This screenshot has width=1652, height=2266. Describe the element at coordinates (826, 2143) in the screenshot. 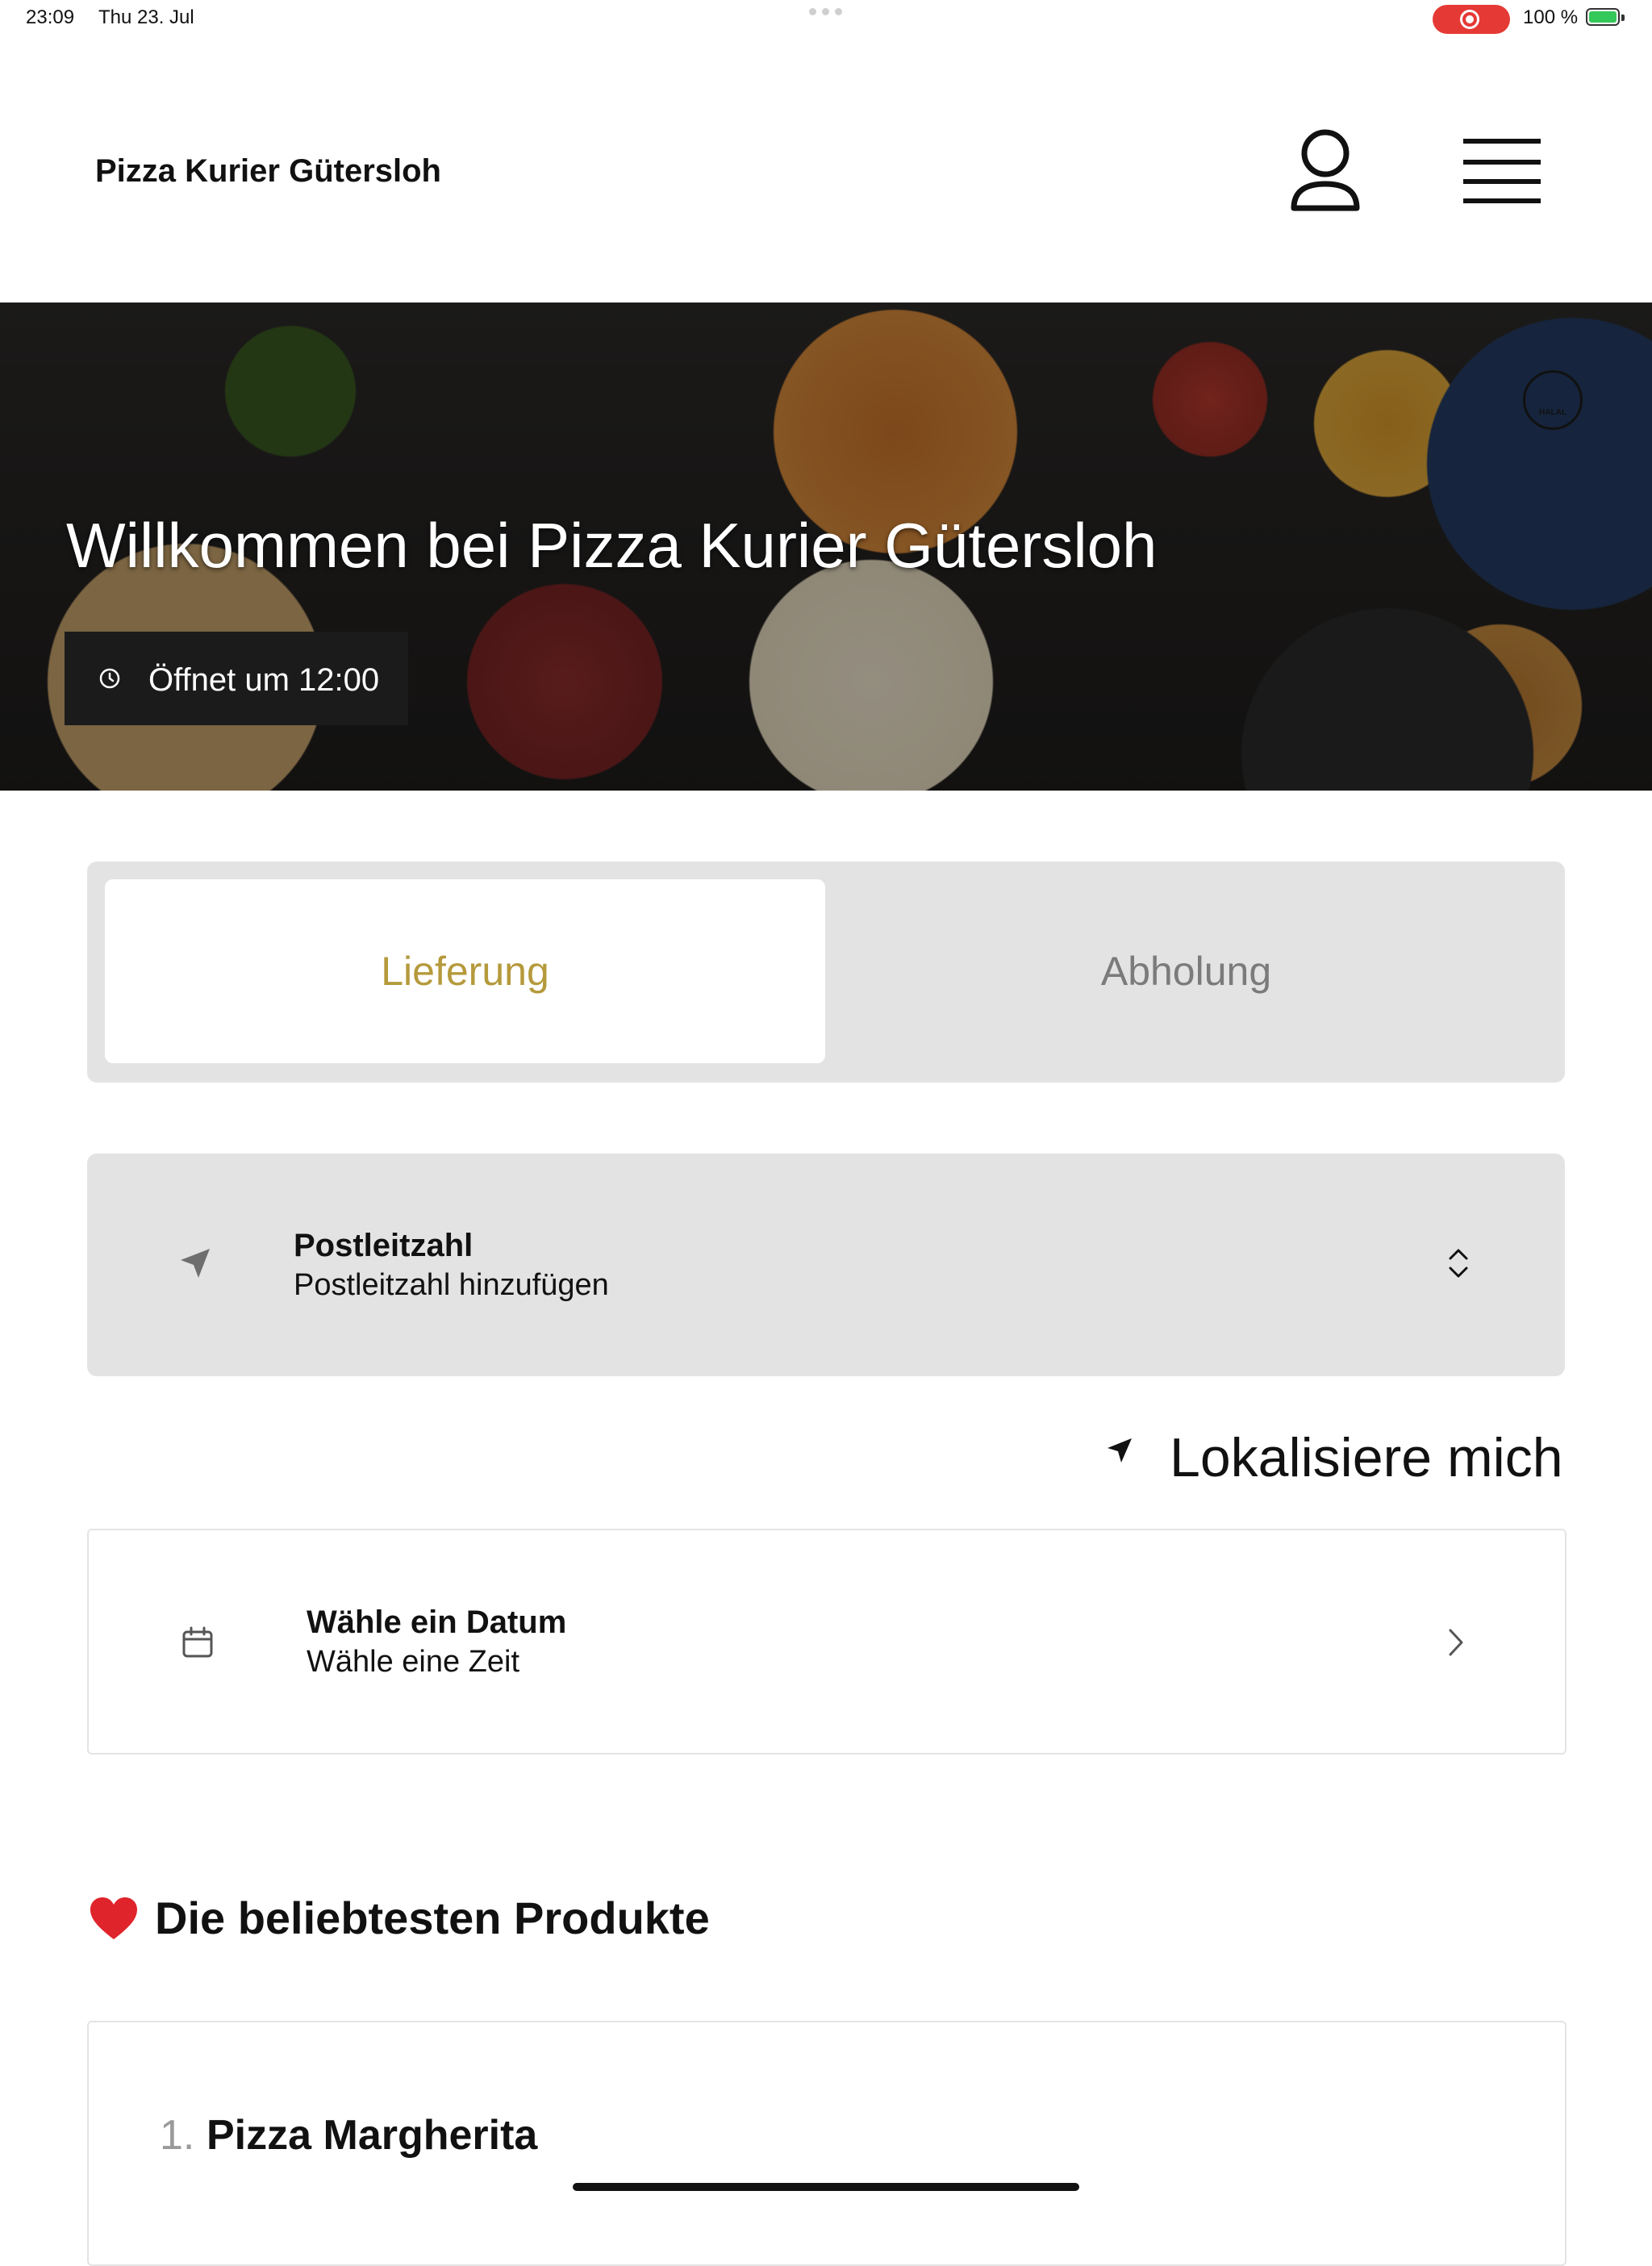

I see `product-card: 1. Pizza Margherita` at that location.